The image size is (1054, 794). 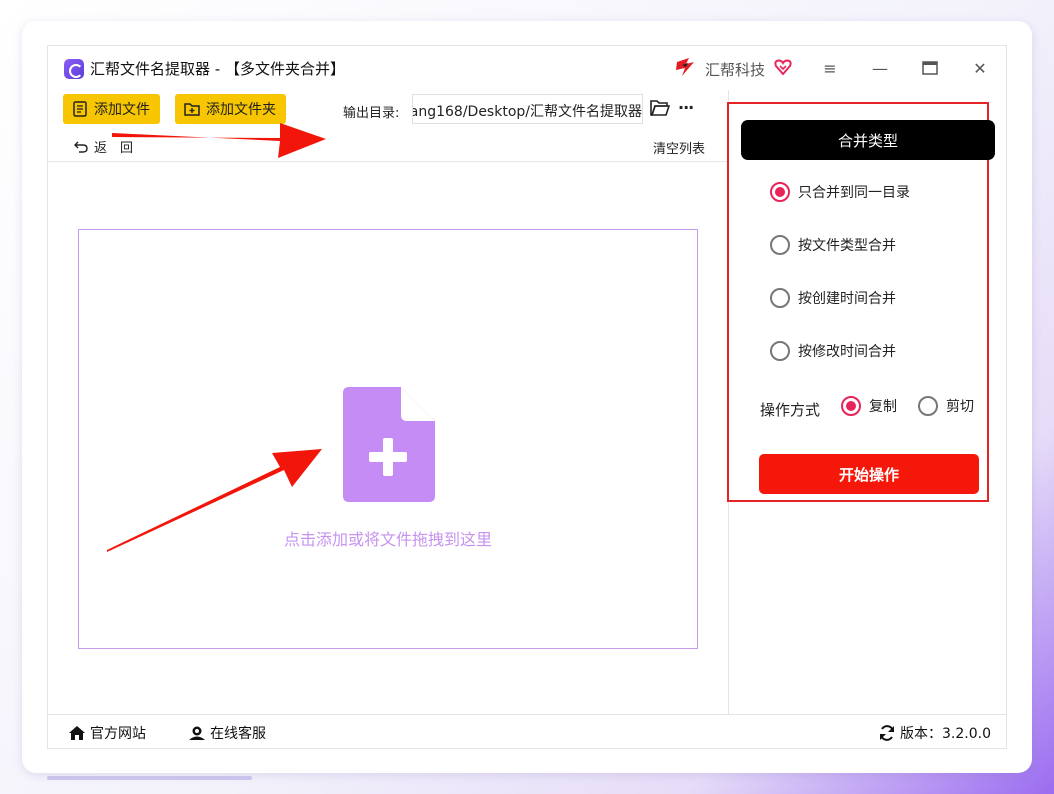 I want to click on status-divider, so click(x=527, y=714).